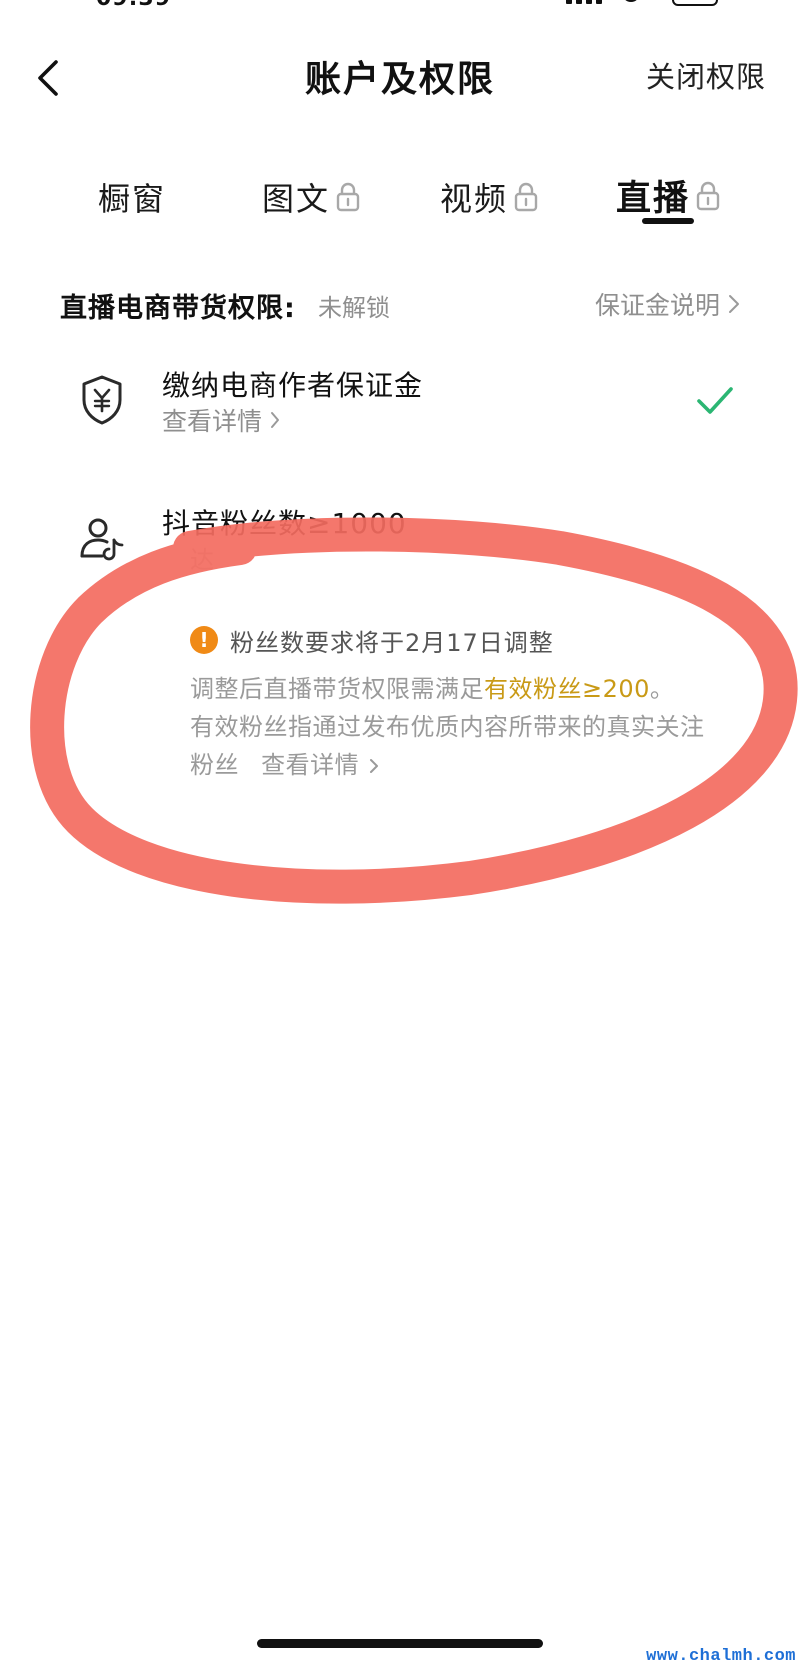 This screenshot has width=800, height=1668. I want to click on notice-detail-link: 查看详情, so click(320, 765).